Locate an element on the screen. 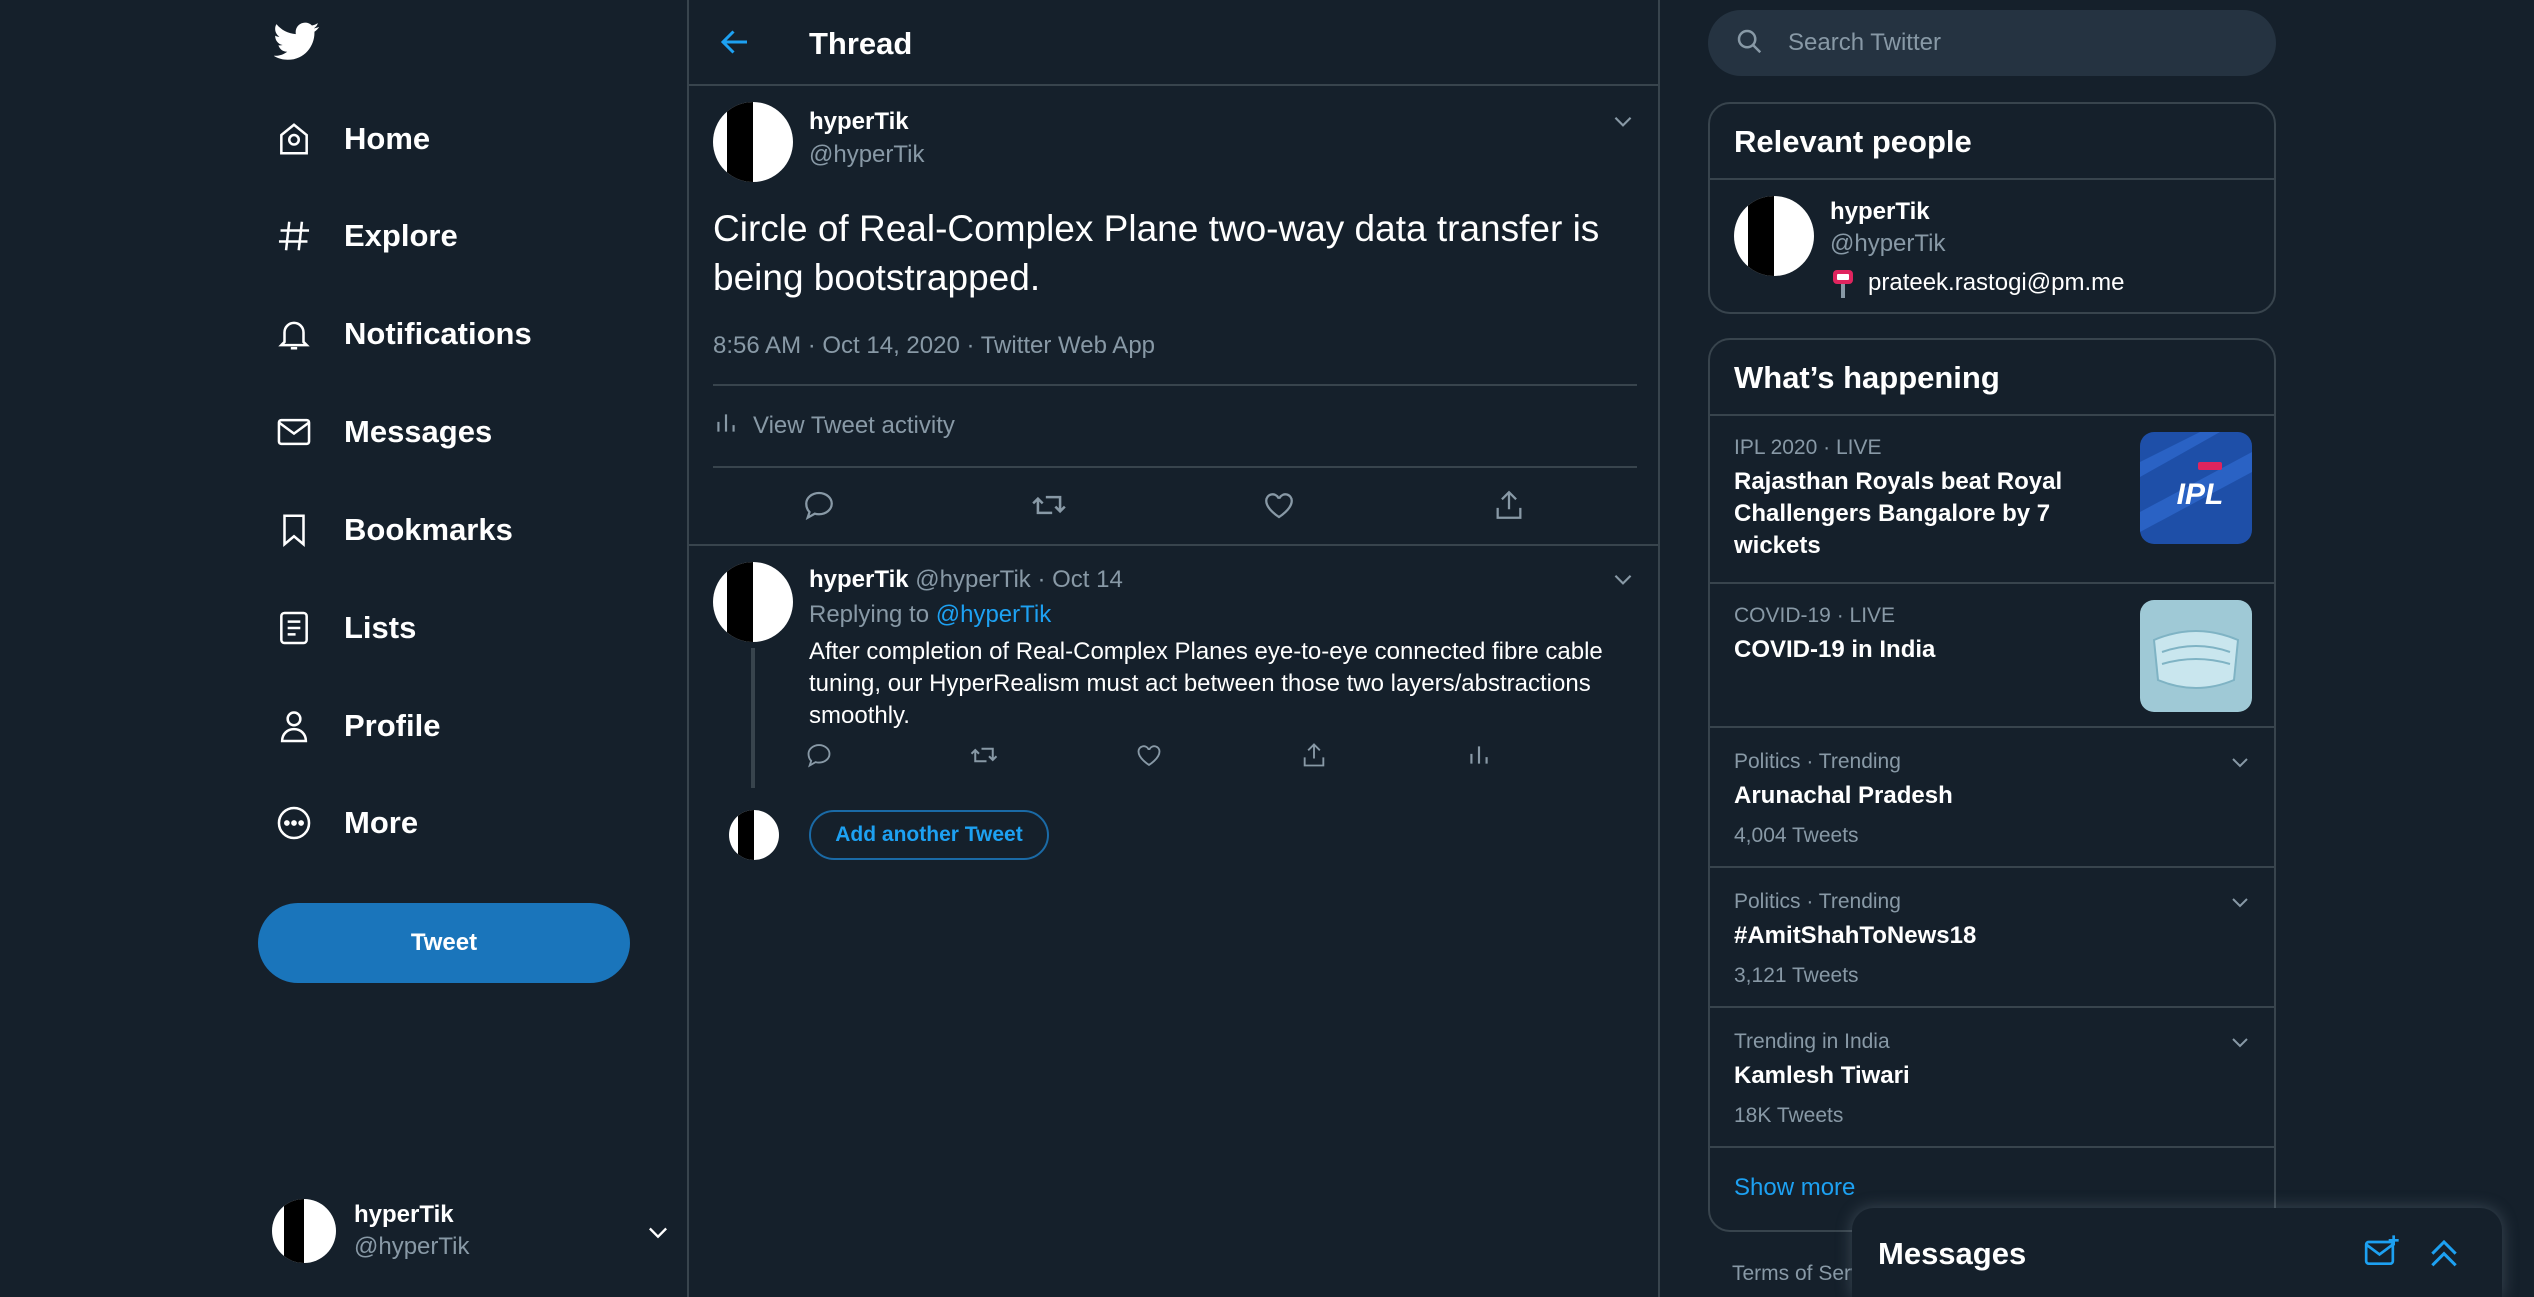 This screenshot has width=2534, height=1297. thread-connector-line is located at coordinates (753, 718).